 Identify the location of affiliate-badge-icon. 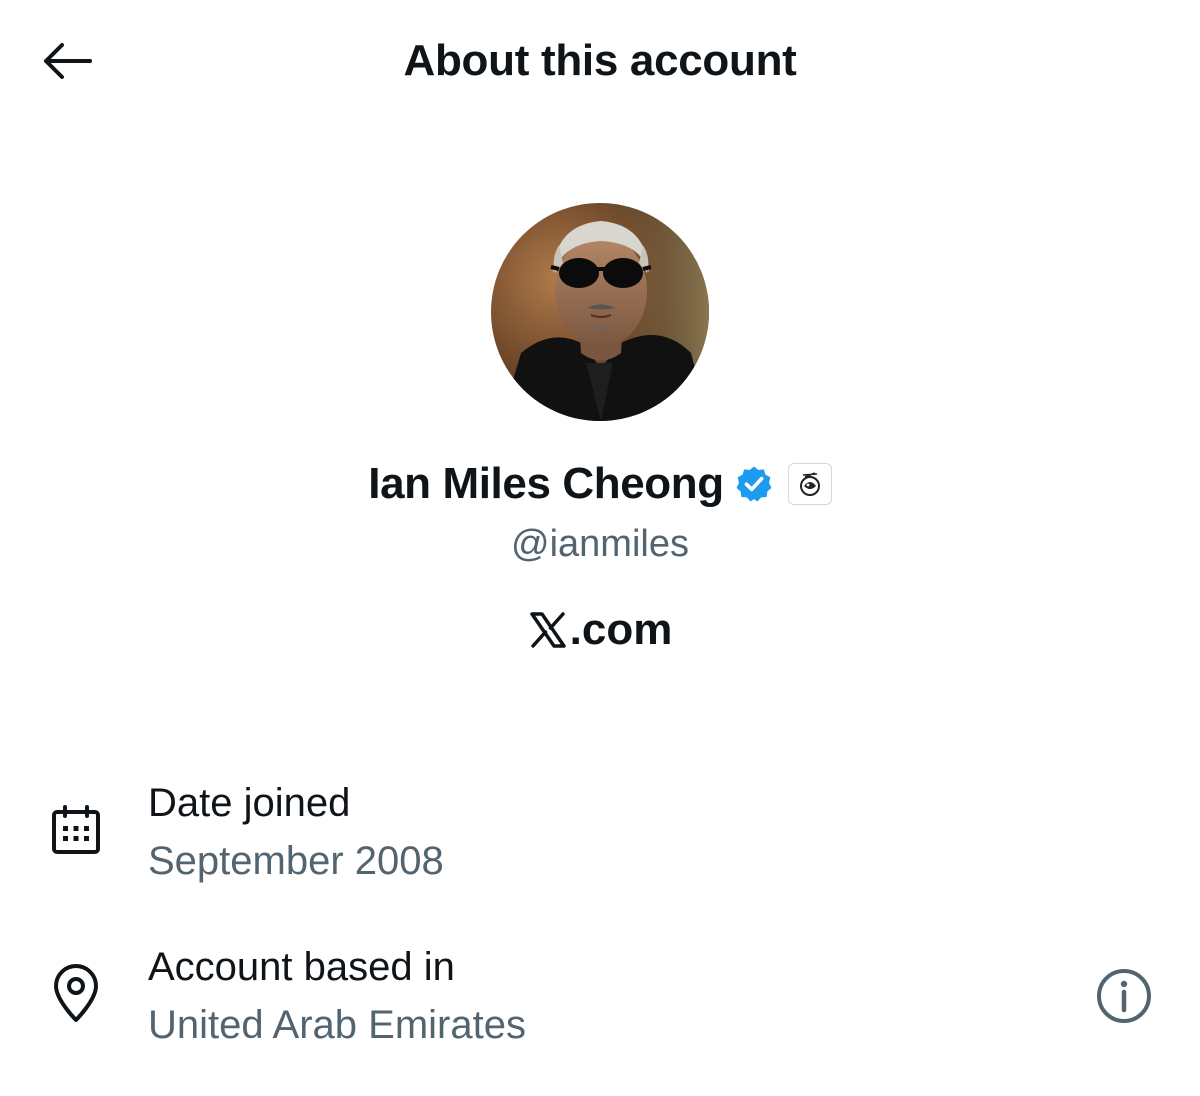
(809, 484).